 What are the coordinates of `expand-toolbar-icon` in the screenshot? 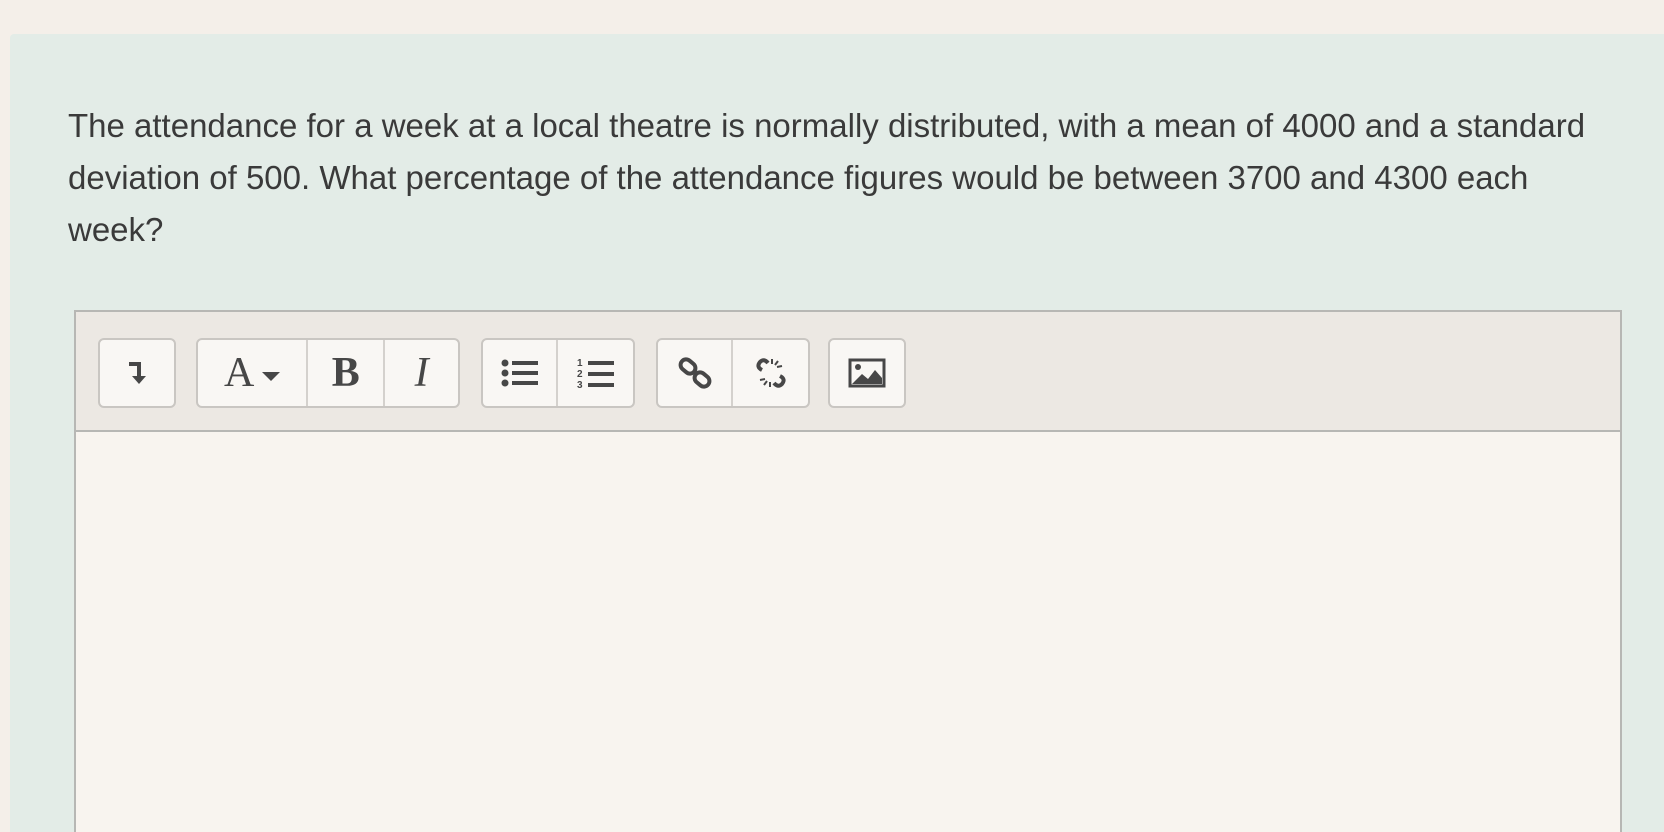 It's located at (137, 373).